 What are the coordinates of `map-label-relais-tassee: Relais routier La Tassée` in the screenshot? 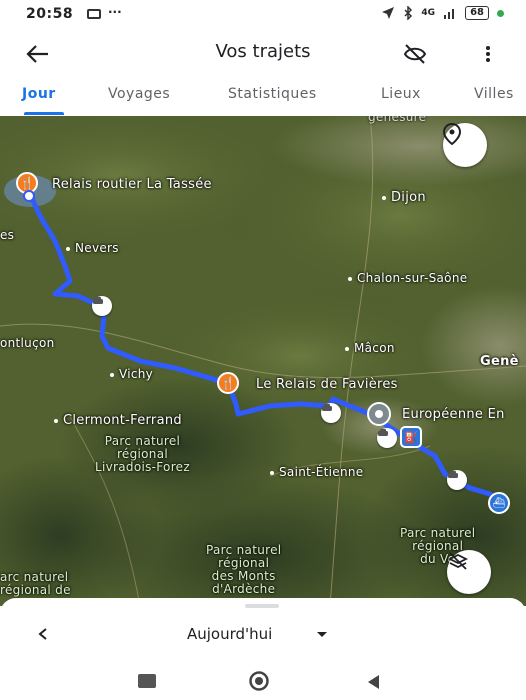 It's located at (132, 184).